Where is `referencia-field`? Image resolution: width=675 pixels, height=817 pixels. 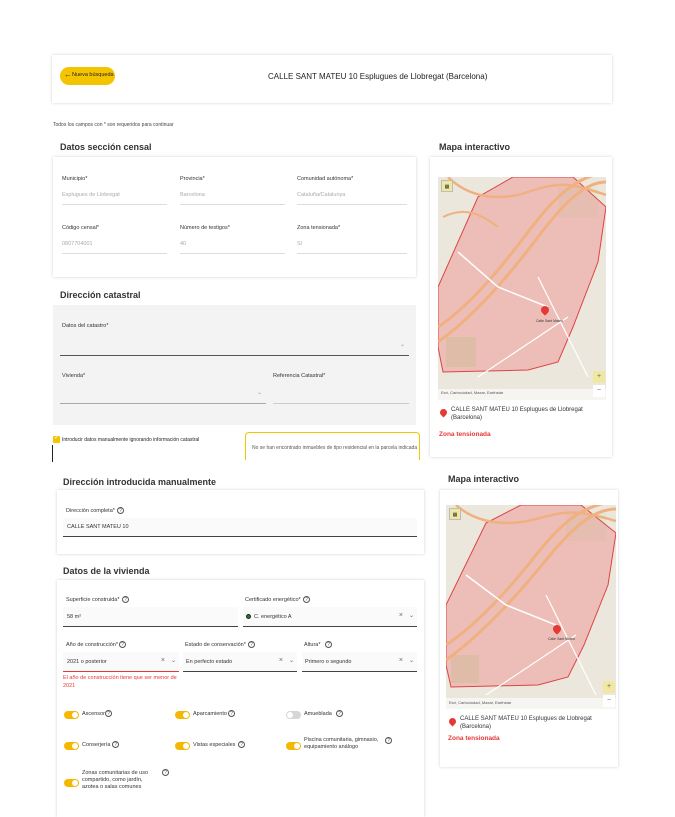
referencia-field is located at coordinates (341, 394).